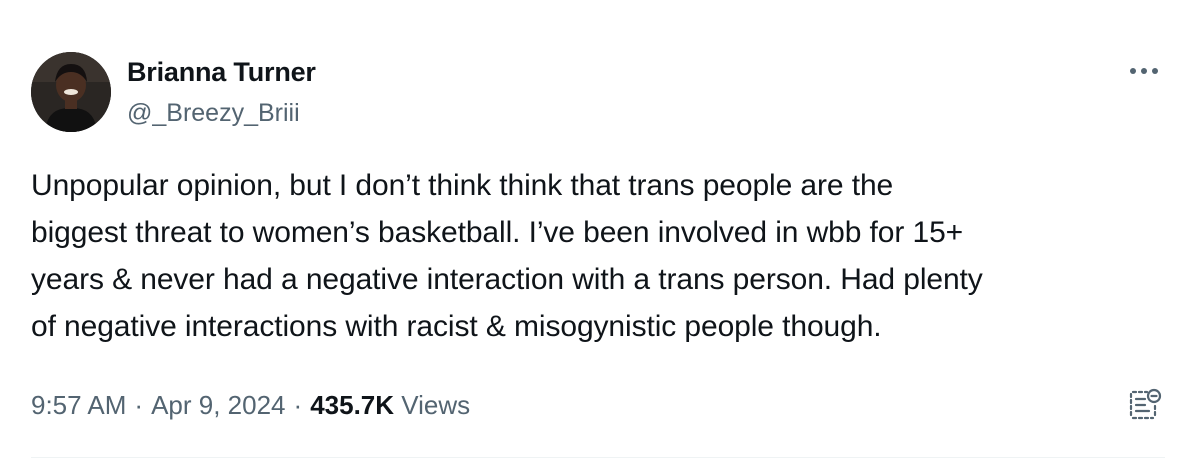 Image resolution: width=1196 pixels, height=466 pixels. I want to click on more-options-button, so click(1144, 71).